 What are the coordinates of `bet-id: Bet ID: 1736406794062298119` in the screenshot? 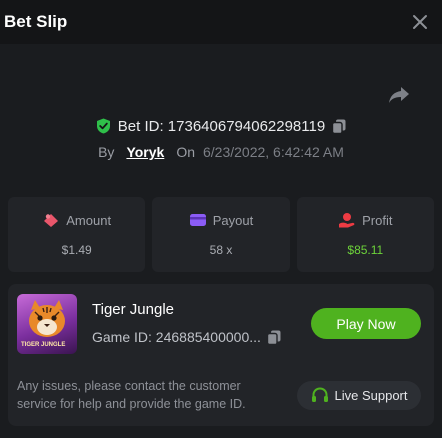 It's located at (221, 126).